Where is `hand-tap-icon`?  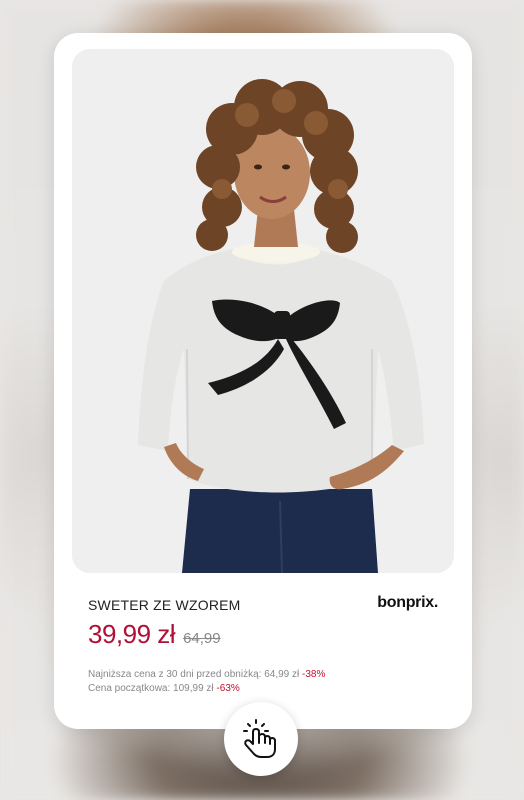
hand-tap-icon is located at coordinates (259, 738).